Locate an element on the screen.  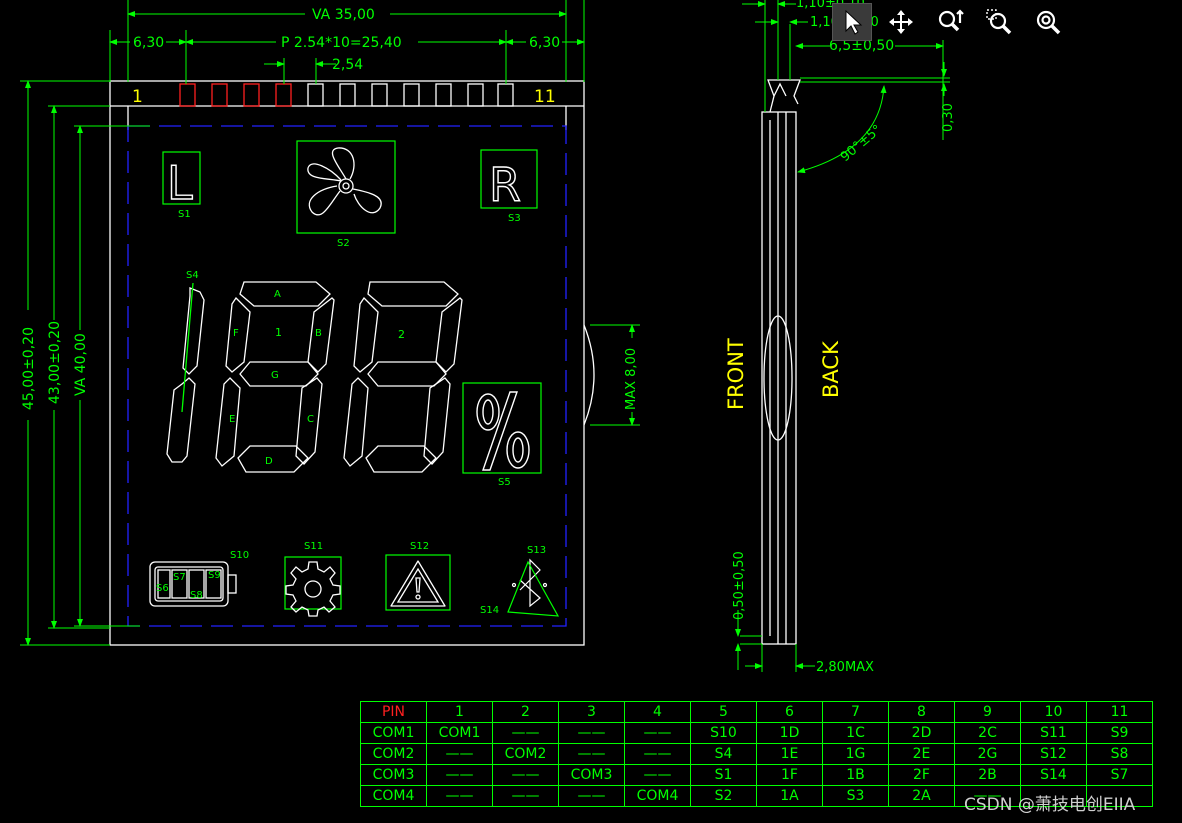
gear-icon is located at coordinates (313, 589).